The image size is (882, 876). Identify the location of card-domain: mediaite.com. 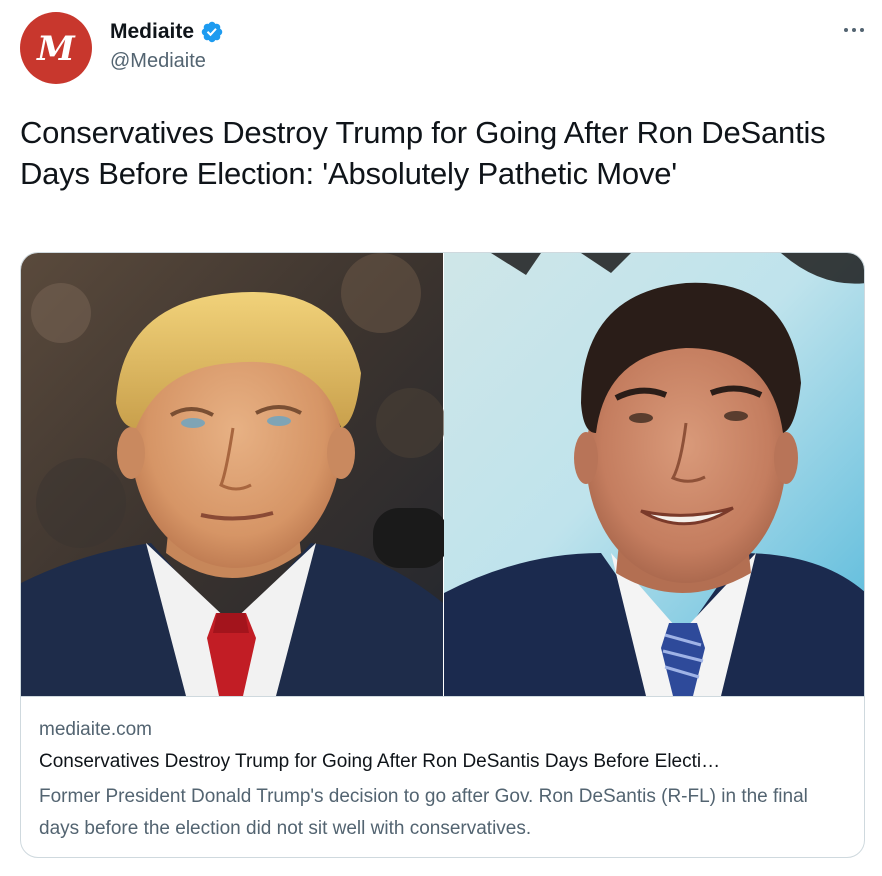
(95, 729).